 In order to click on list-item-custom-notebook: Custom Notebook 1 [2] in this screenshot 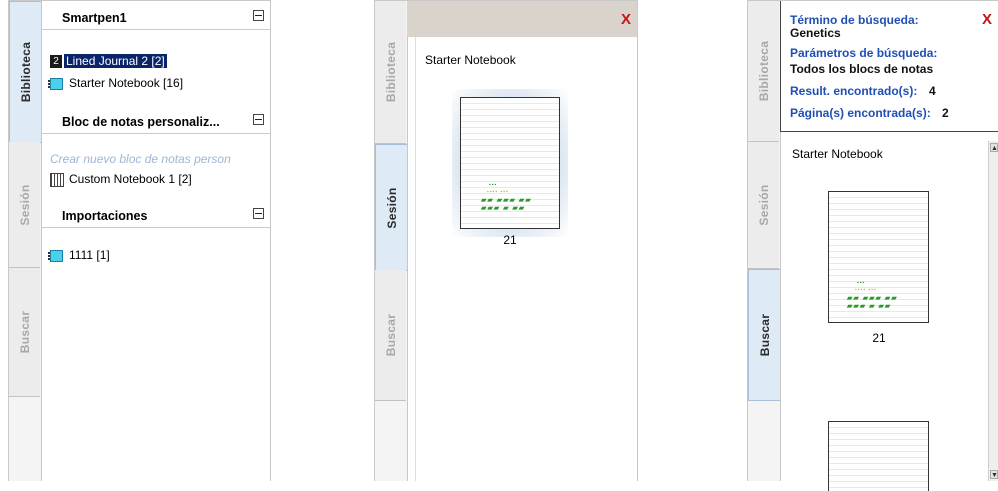, I will do `click(121, 179)`.